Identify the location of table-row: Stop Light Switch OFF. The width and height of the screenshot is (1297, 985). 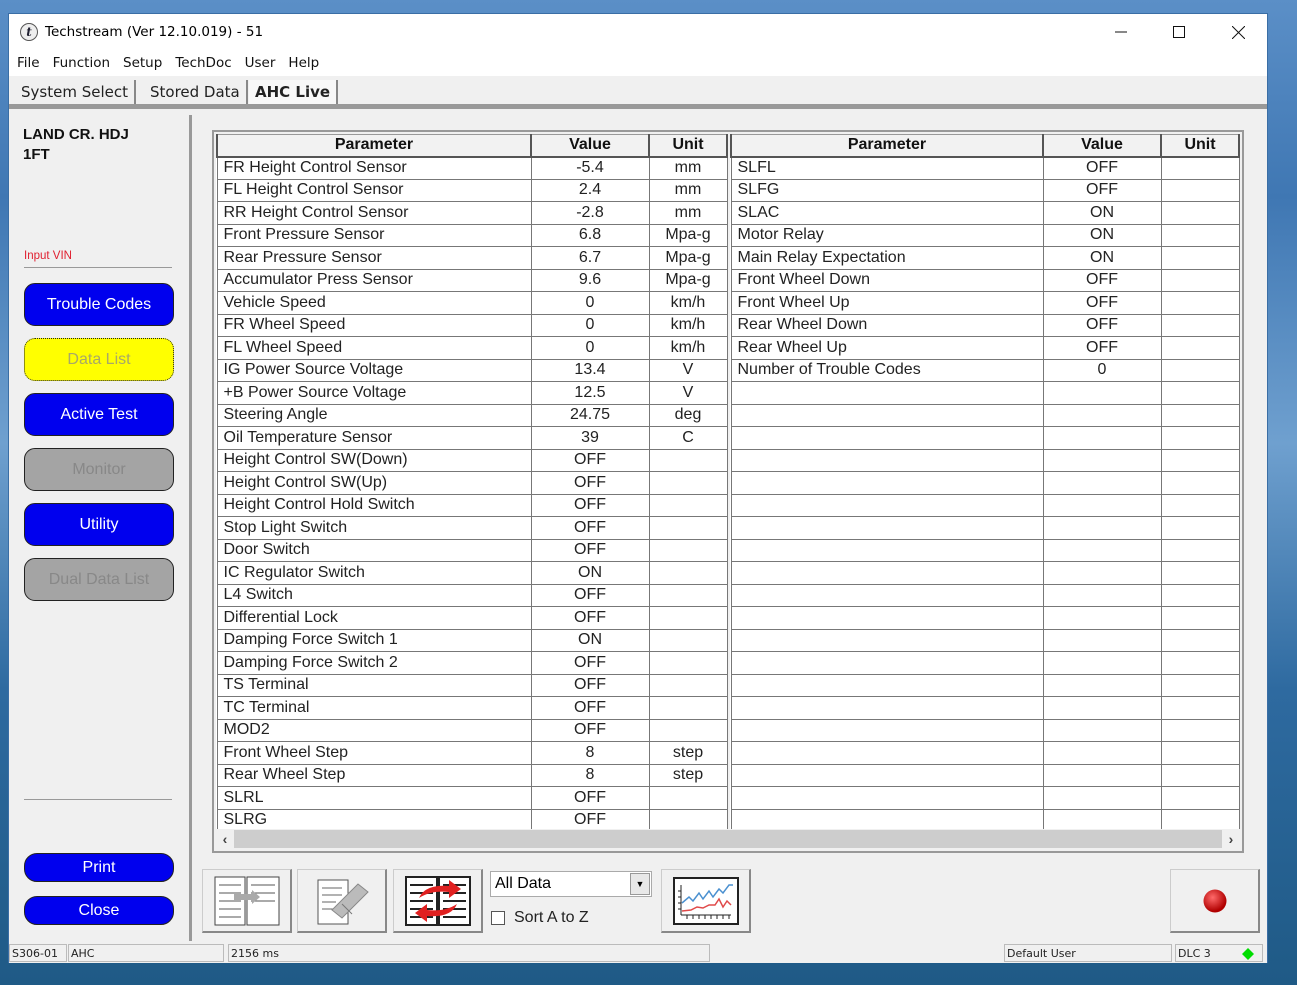
(472, 528).